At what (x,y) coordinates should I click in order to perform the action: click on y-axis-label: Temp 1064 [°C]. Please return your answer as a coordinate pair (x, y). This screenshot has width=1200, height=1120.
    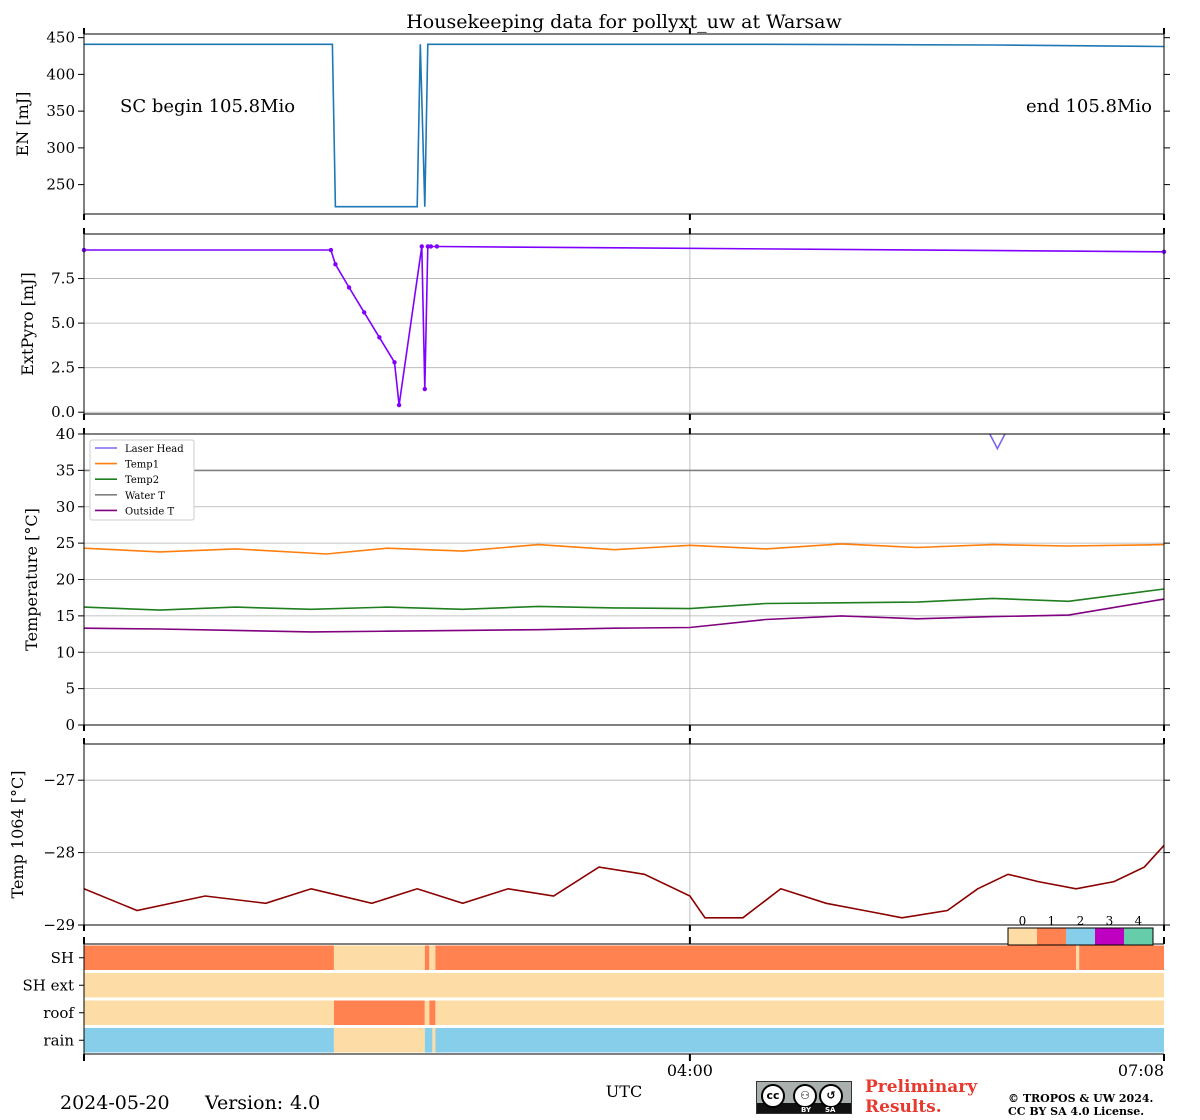
    Looking at the image, I should click on (17, 835).